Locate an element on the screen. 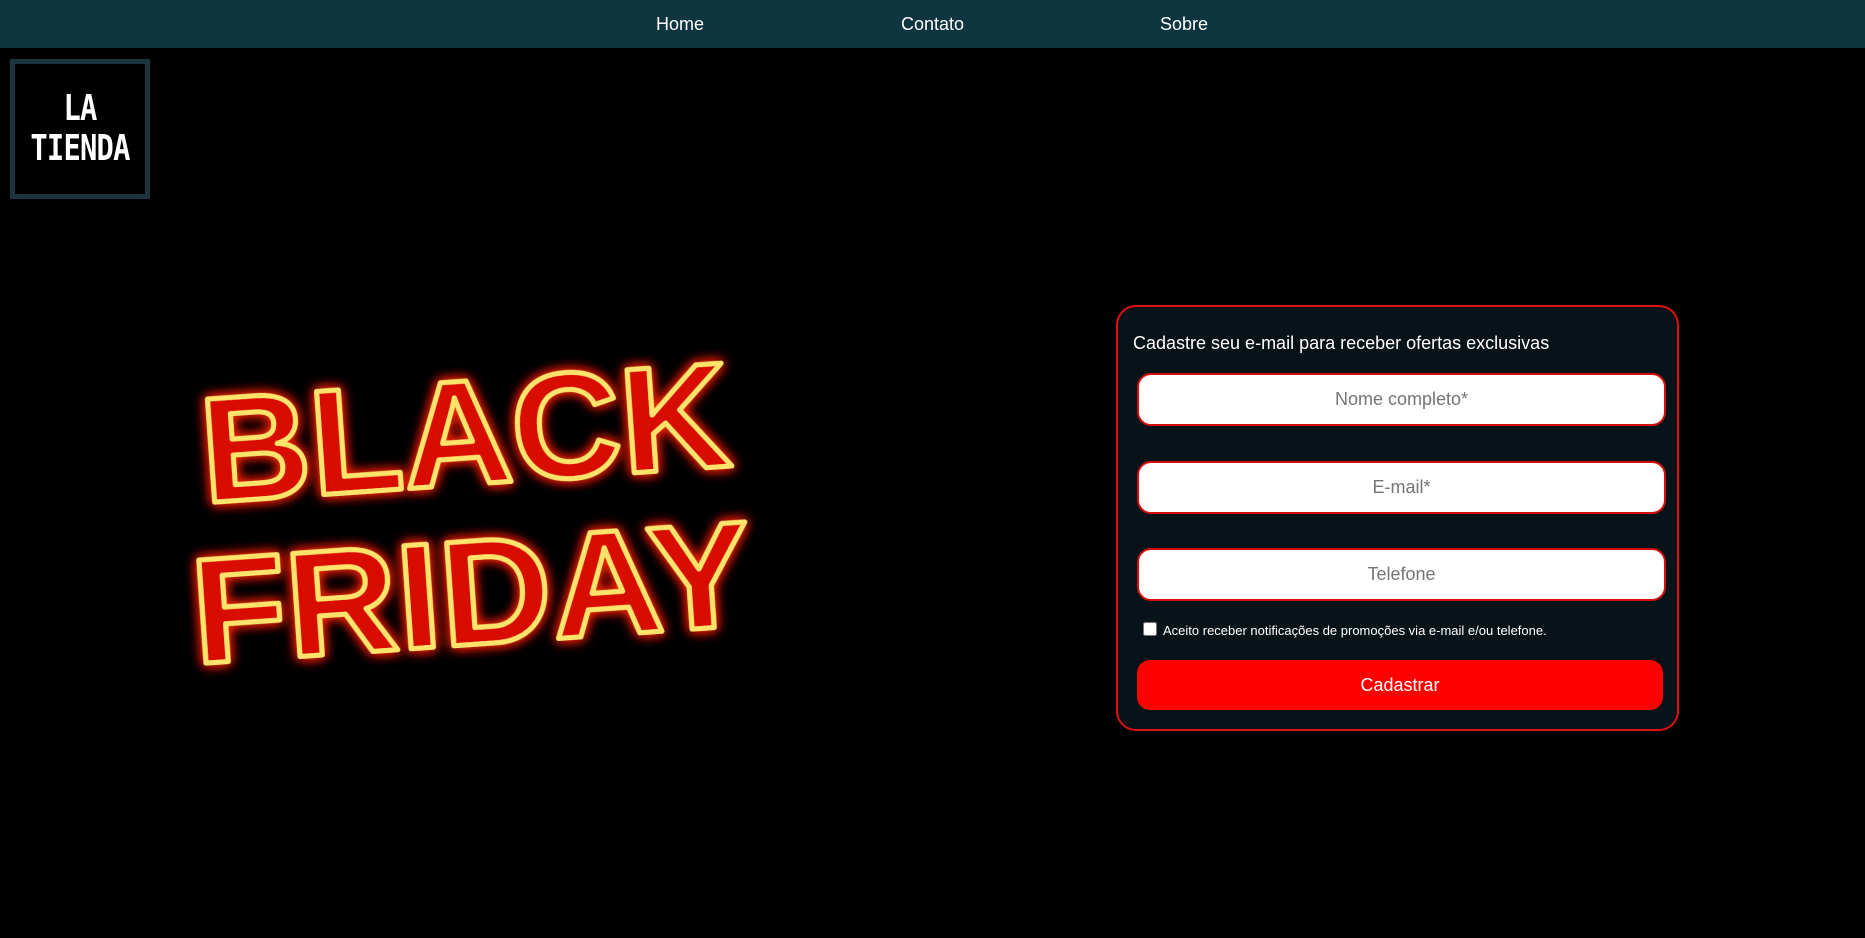 Image resolution: width=1865 pixels, height=938 pixels. nav-link-contato: Contato is located at coordinates (932, 24).